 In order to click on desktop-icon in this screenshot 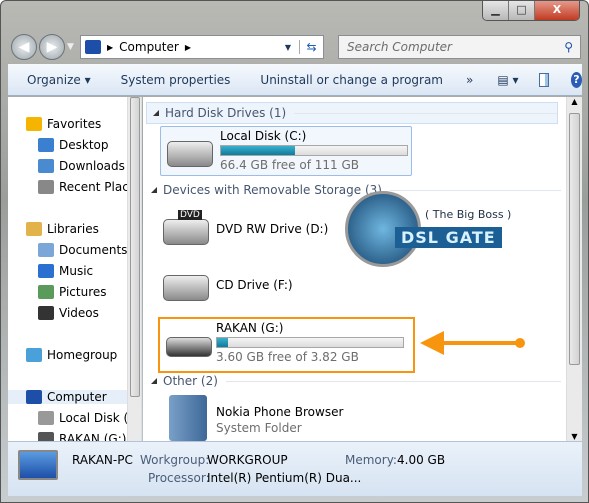, I will do `click(46, 145)`.